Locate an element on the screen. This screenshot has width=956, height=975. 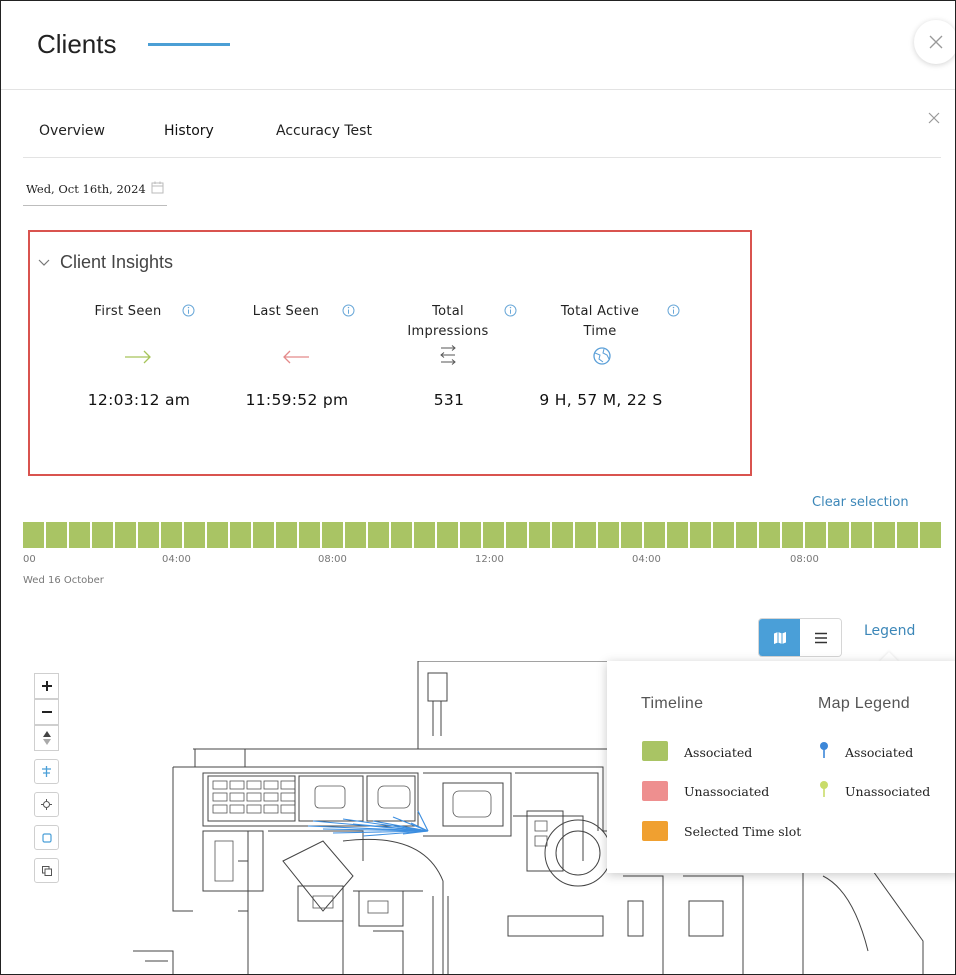
globe-icon is located at coordinates (602, 356).